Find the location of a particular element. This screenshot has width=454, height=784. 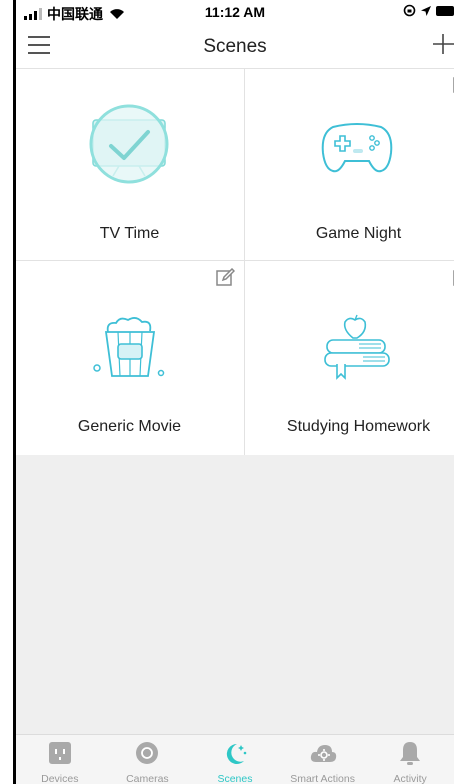

tab-label: Activity is located at coordinates (410, 778).